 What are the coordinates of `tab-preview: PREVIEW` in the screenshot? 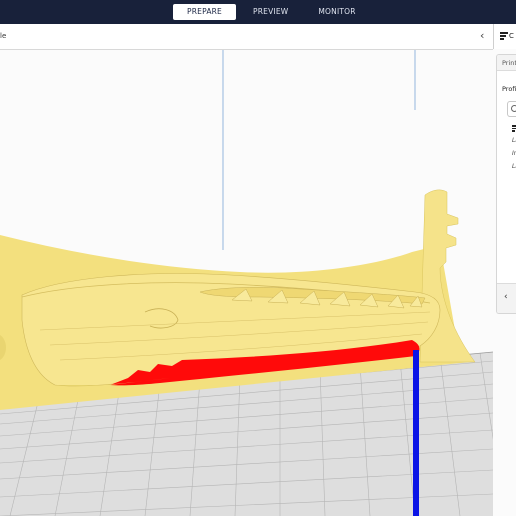 It's located at (270, 12).